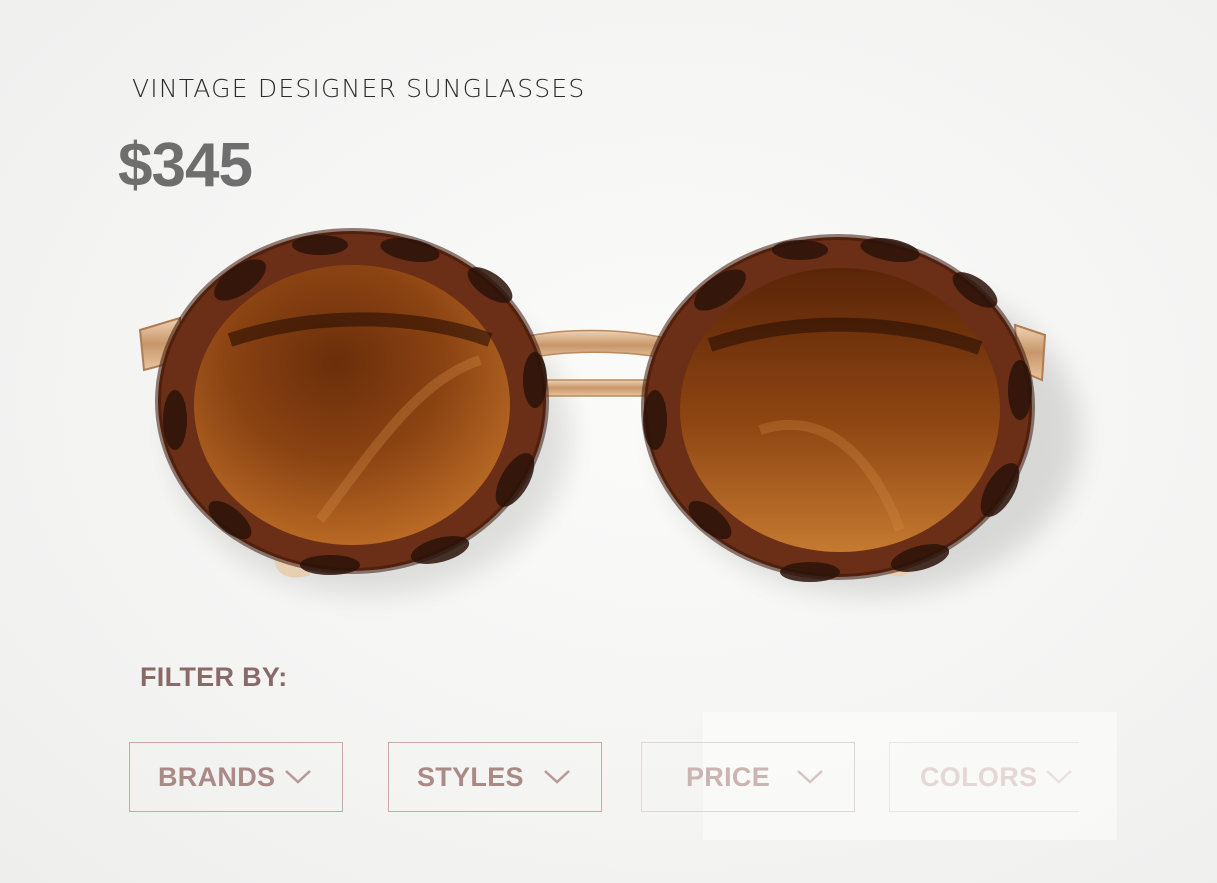 This screenshot has width=1217, height=883. What do you see at coordinates (470, 776) in the screenshot?
I see `filter-styles-label: STYLES` at bounding box center [470, 776].